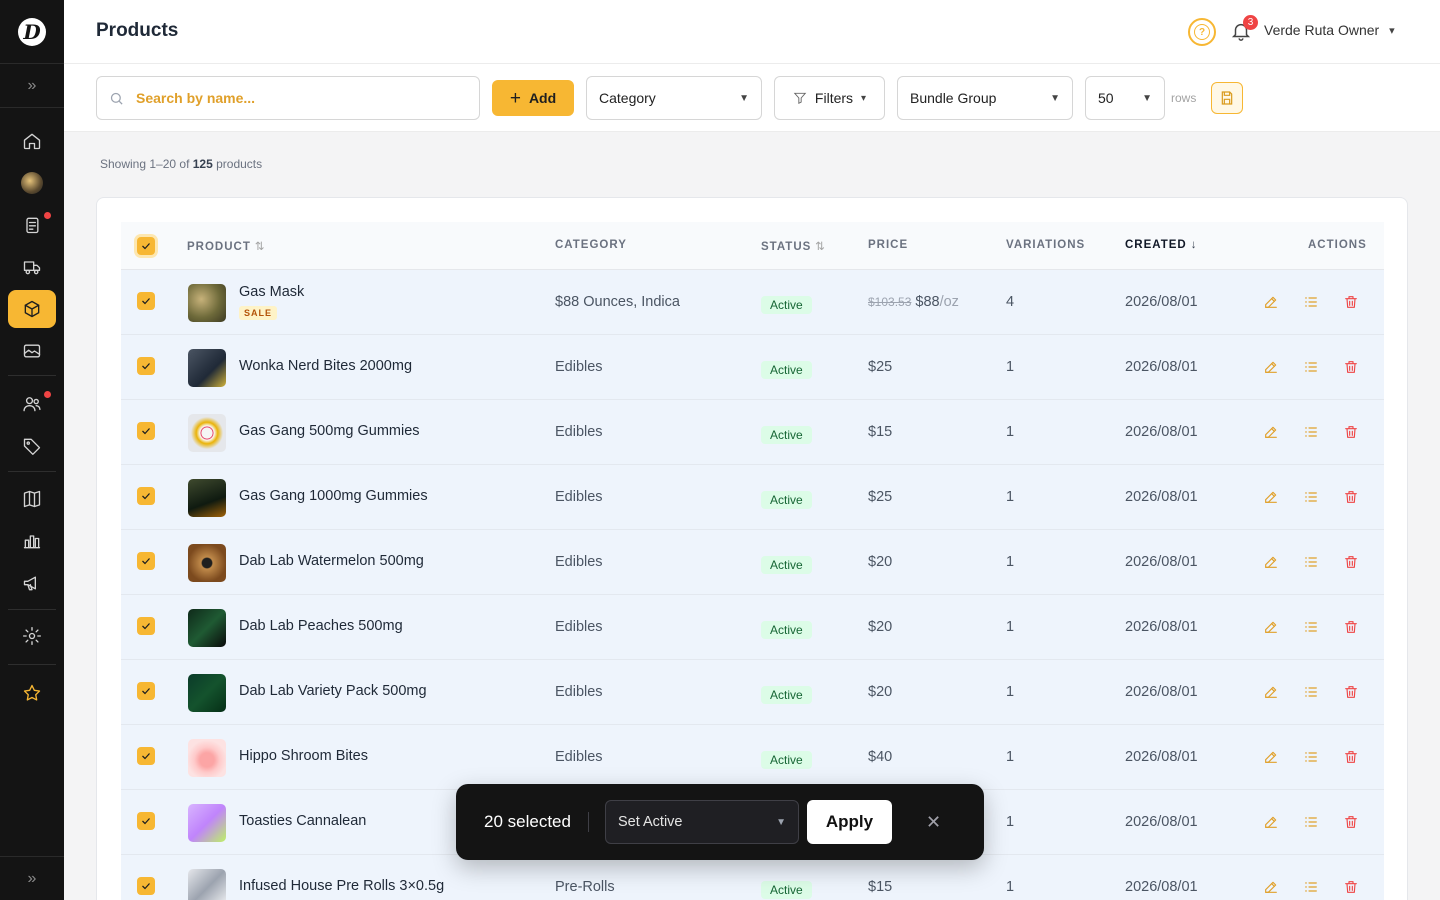  Describe the element at coordinates (32, 541) in the screenshot. I see `sidebar-item-analytics` at that location.